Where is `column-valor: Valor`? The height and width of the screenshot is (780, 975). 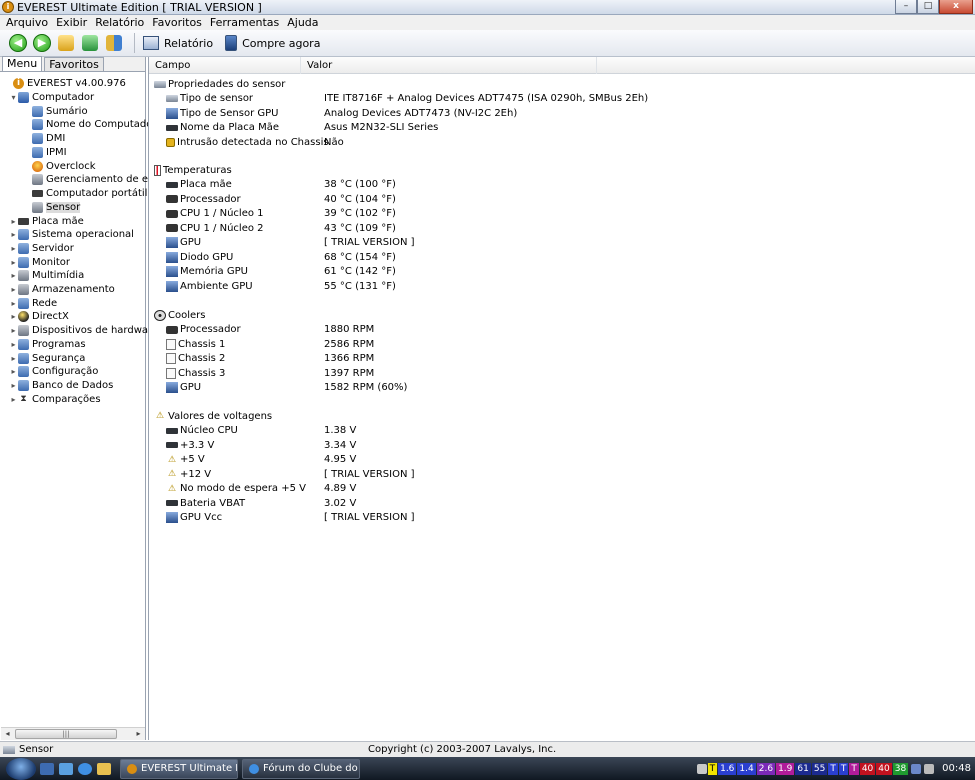 column-valor: Valor is located at coordinates (449, 65).